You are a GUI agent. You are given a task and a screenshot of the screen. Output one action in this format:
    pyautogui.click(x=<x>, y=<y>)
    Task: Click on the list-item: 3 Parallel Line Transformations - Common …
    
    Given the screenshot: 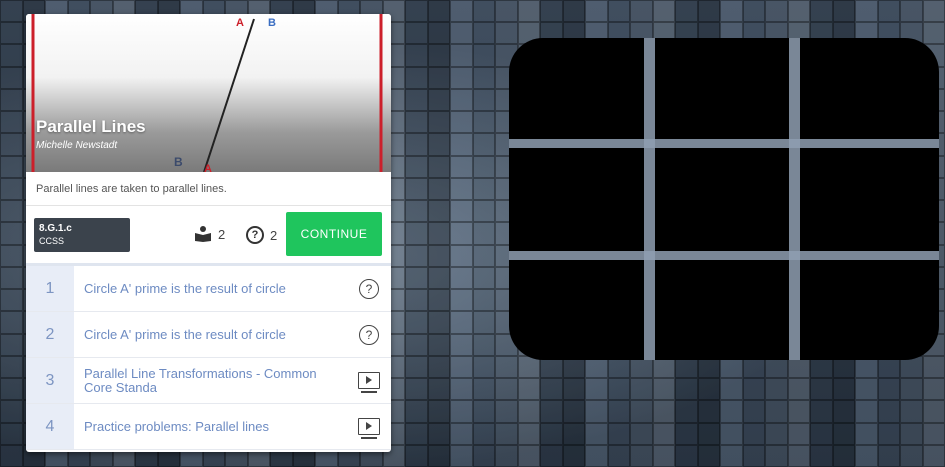 What is the action you would take?
    pyautogui.click(x=208, y=381)
    